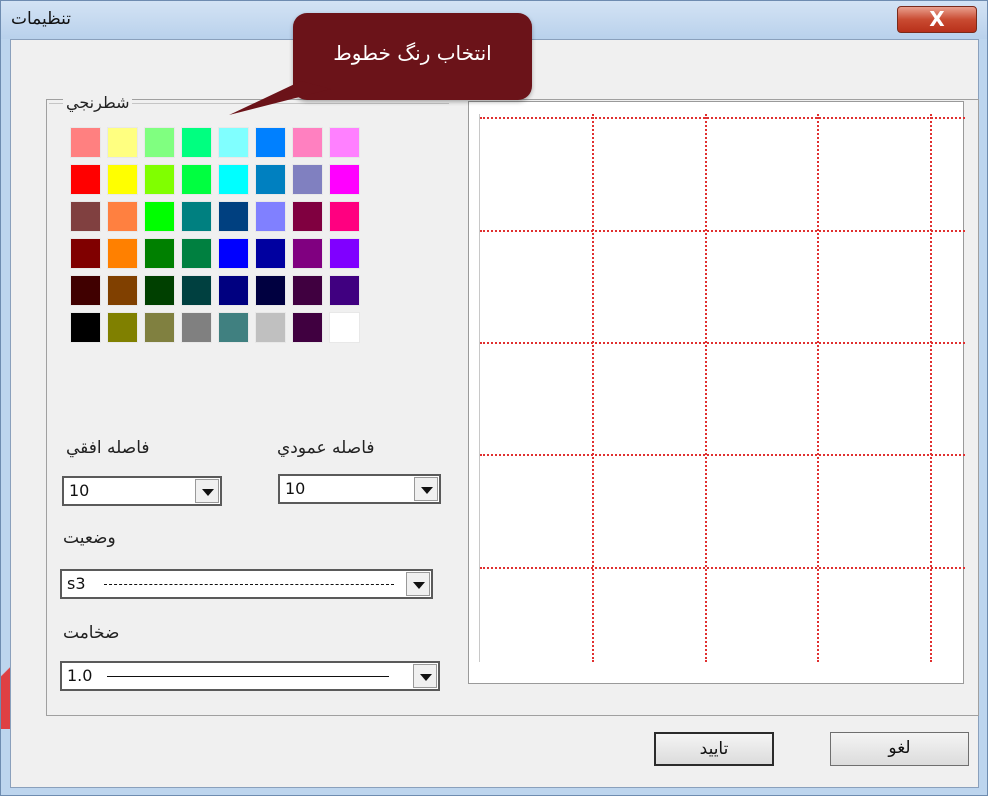  I want to click on horizontal-spacing-value: 10, so click(79, 490).